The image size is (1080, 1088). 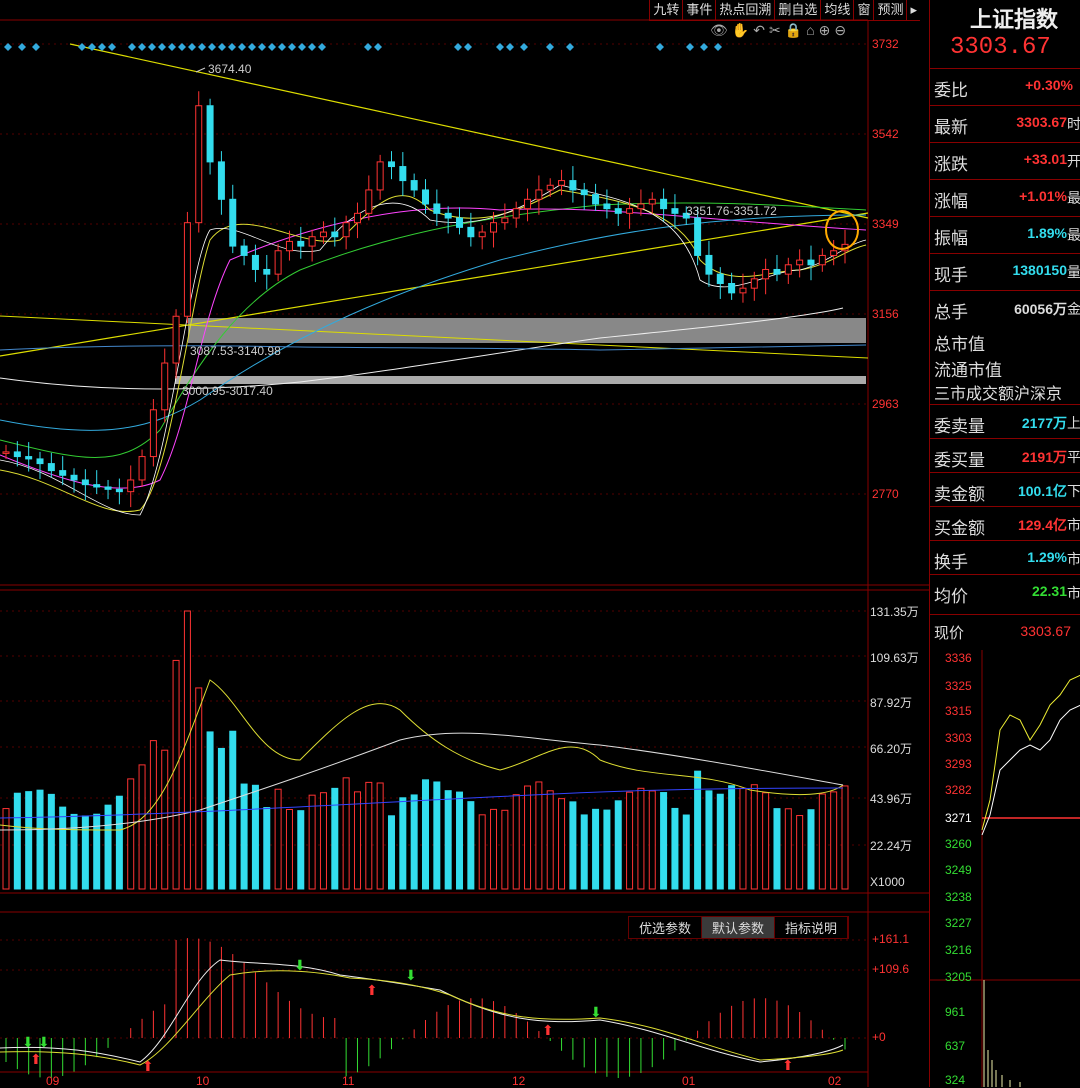 I want to click on hand-icon: ✋, so click(x=740, y=30).